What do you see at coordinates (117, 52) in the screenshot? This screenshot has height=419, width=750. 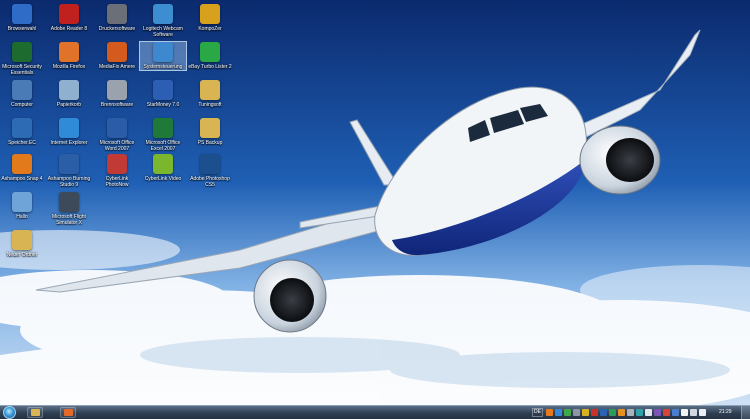 I see `disc-icon` at bounding box center [117, 52].